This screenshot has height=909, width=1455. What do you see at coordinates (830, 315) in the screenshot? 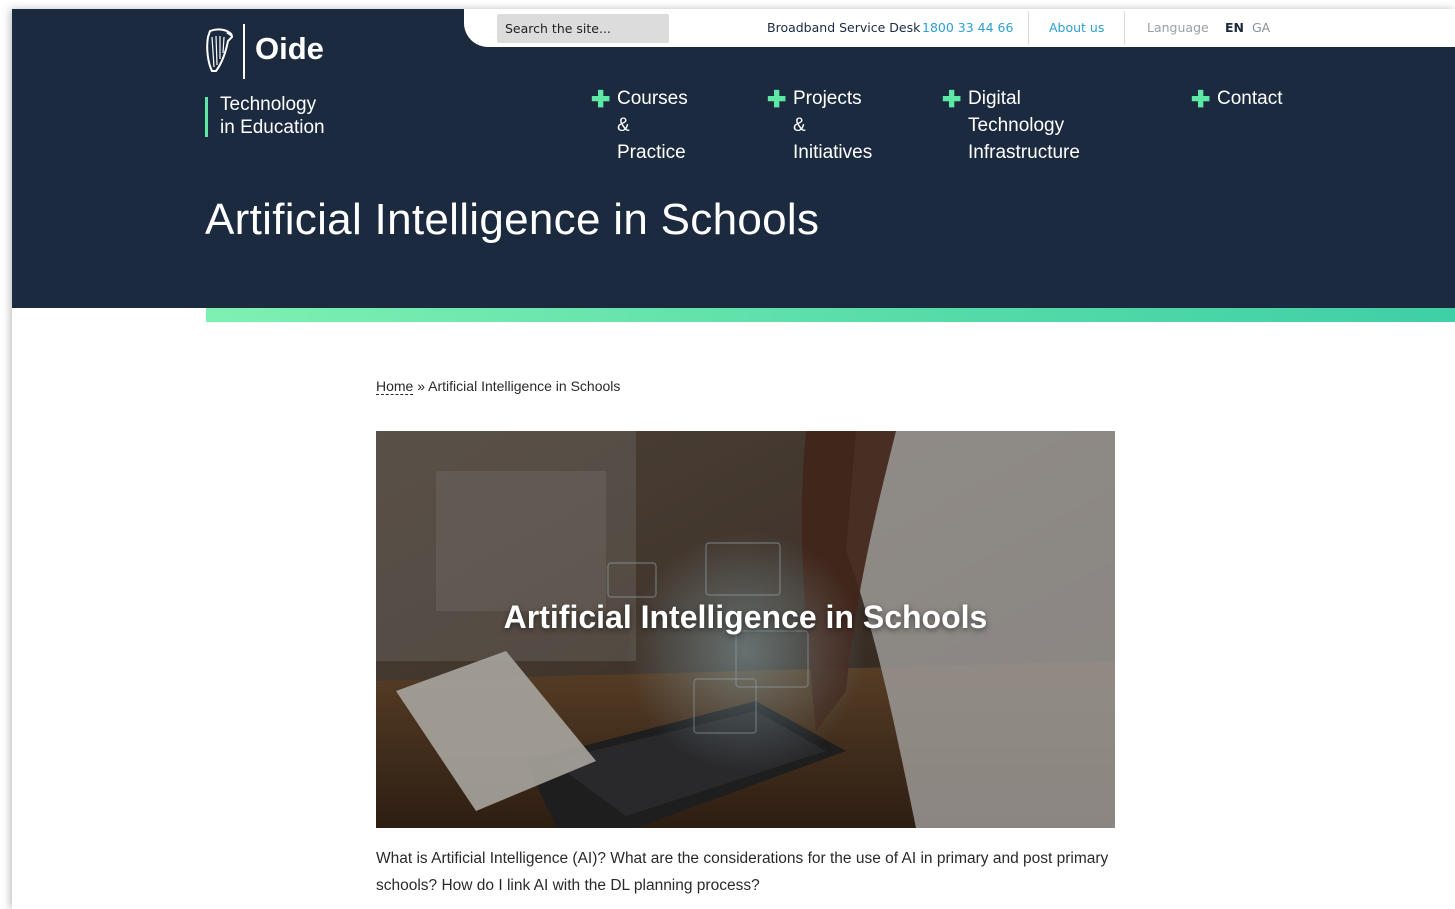
I see `accent-bar` at bounding box center [830, 315].